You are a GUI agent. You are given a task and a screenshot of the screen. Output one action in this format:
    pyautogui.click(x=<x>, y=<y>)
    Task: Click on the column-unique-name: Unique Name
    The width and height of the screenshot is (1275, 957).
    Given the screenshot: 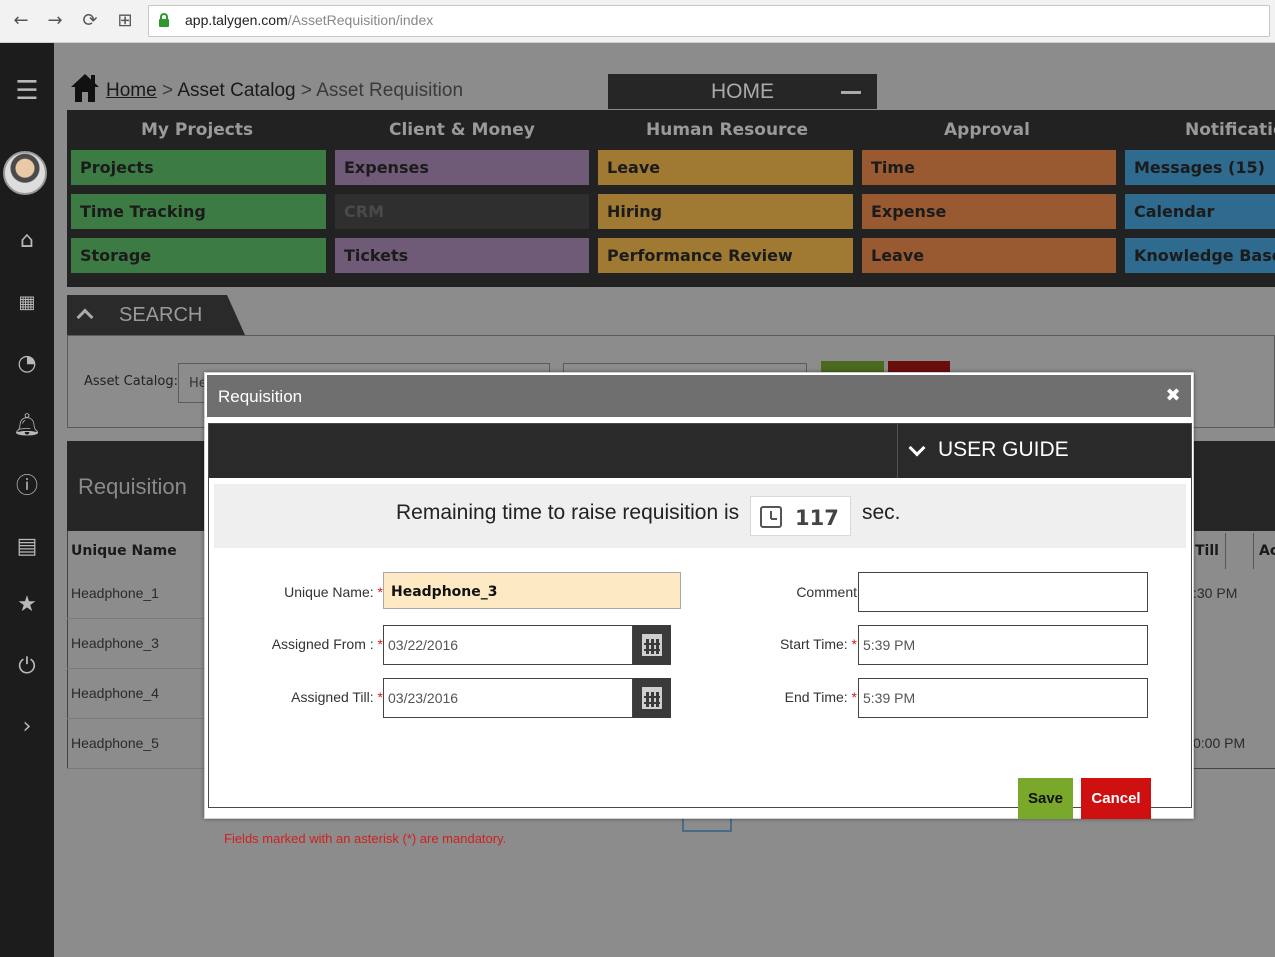 What is the action you would take?
    pyautogui.click(x=124, y=551)
    